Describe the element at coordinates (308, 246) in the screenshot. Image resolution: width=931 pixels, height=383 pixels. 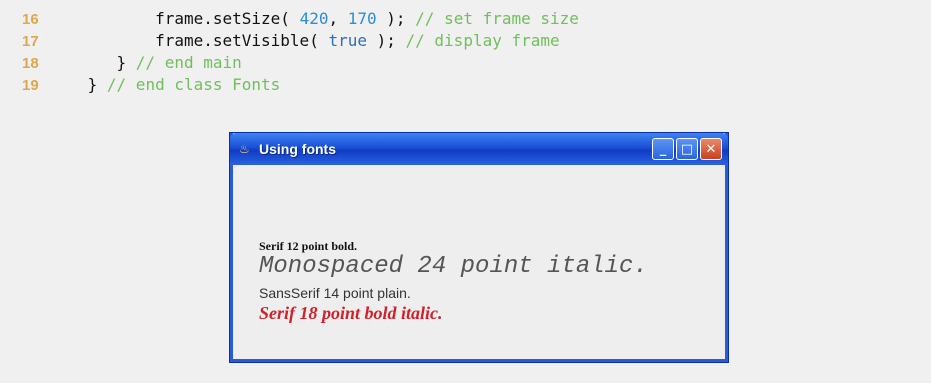
I see `serif-bold-text: Serif 12 point bold.` at that location.